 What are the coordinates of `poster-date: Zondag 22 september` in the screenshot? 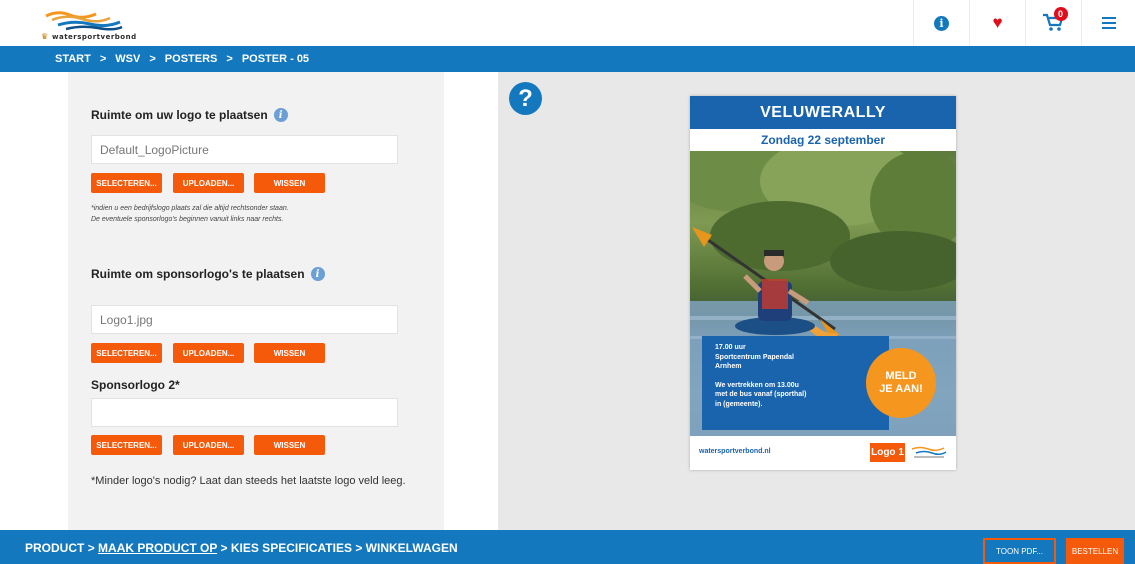 It's located at (823, 140).